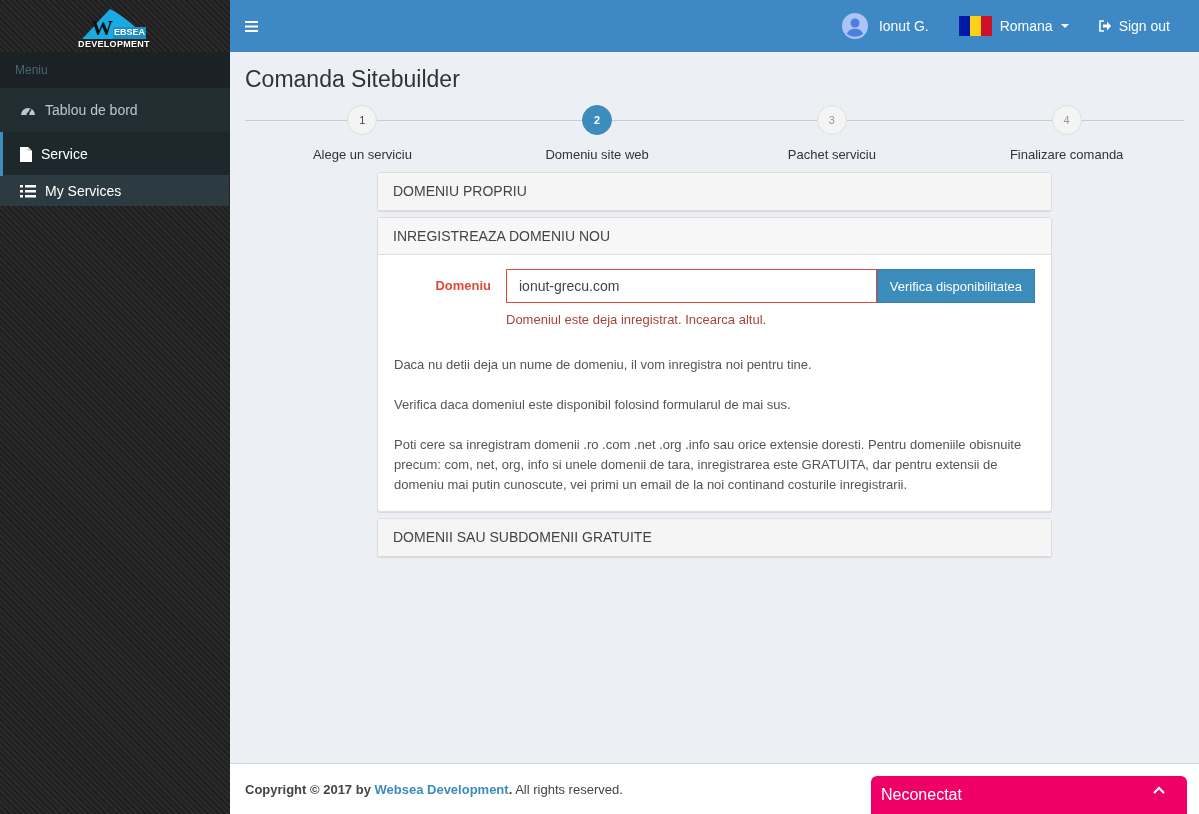  Describe the element at coordinates (597, 120) in the screenshot. I see `step-number: 2` at that location.